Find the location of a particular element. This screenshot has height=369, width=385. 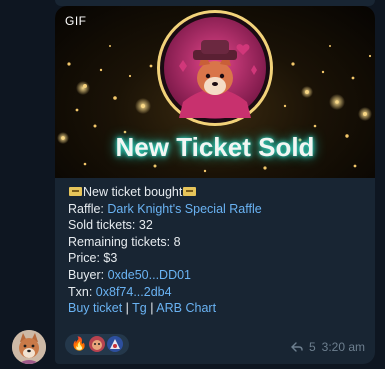

remaining-tickets: Remaining tickets: 8 is located at coordinates (124, 241).